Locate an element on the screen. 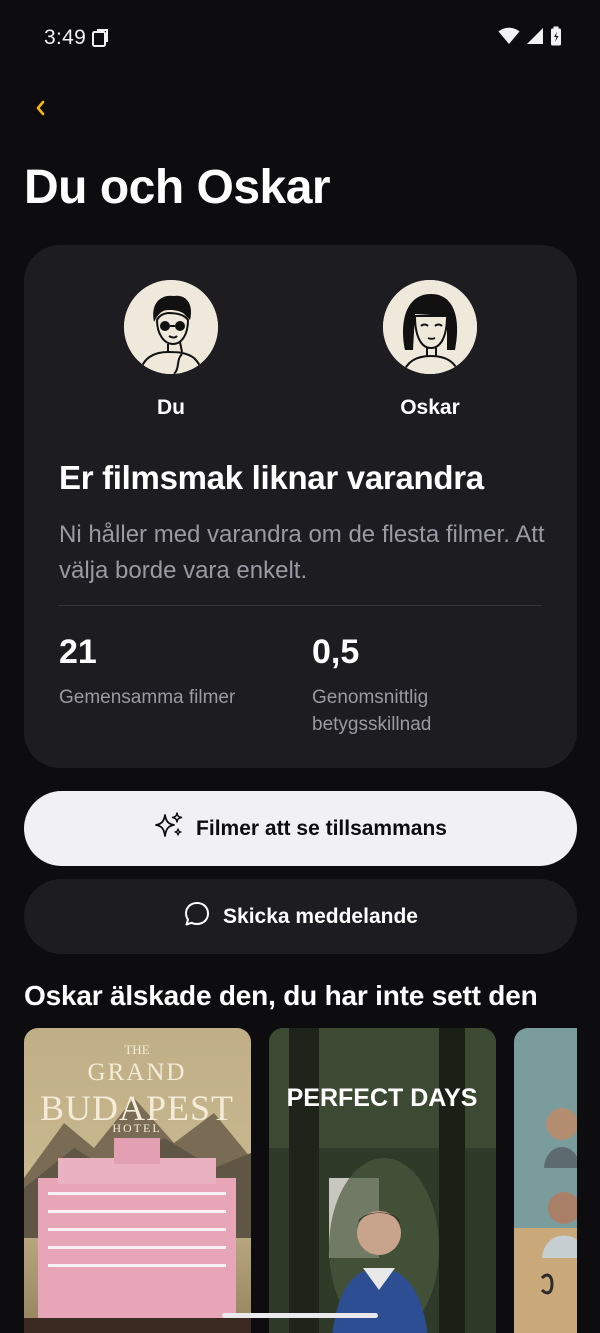  status-icons is located at coordinates (530, 38).